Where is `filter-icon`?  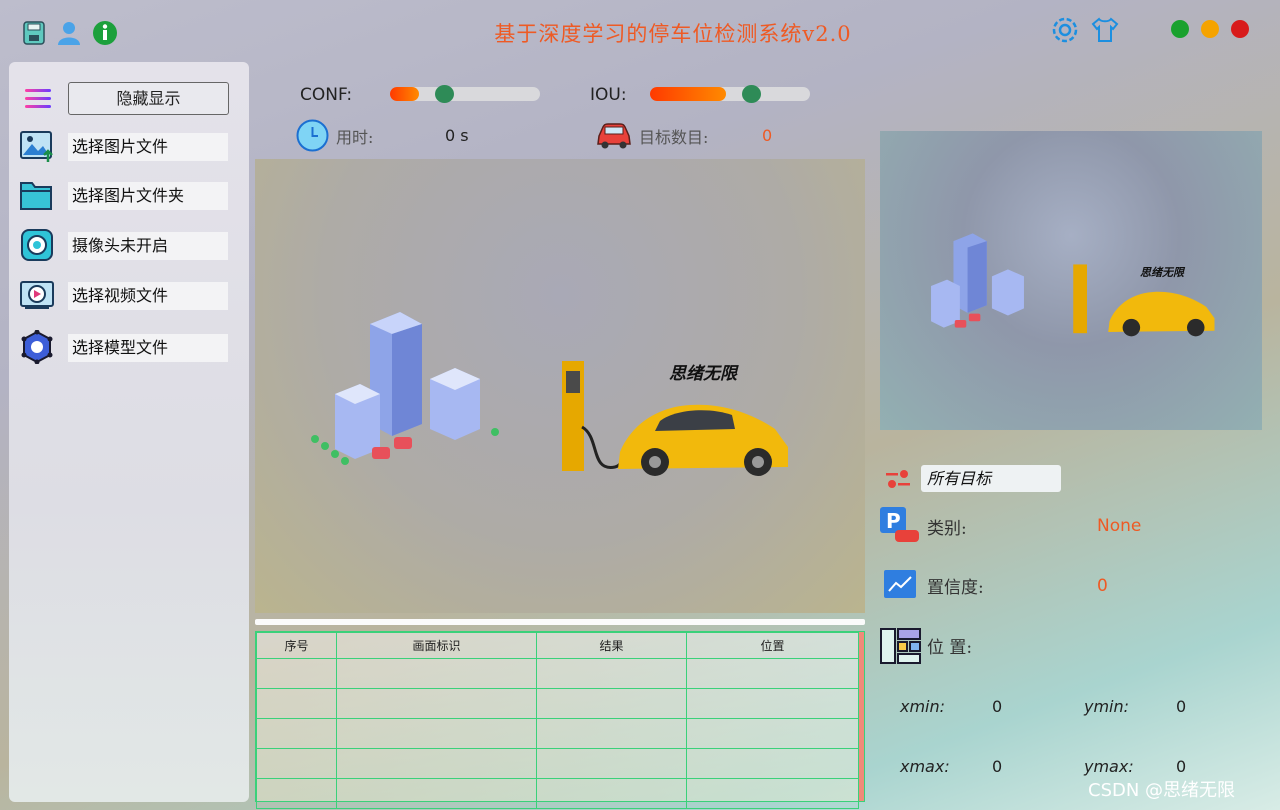
filter-icon is located at coordinates (898, 479).